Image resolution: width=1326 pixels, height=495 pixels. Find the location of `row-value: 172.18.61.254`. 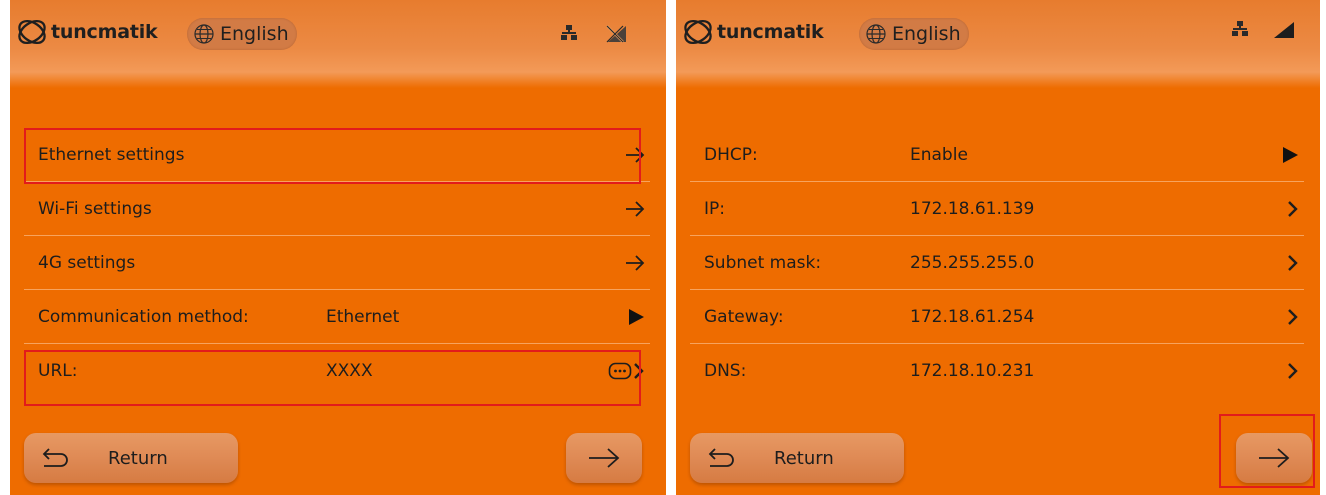

row-value: 172.18.61.254 is located at coordinates (972, 316).